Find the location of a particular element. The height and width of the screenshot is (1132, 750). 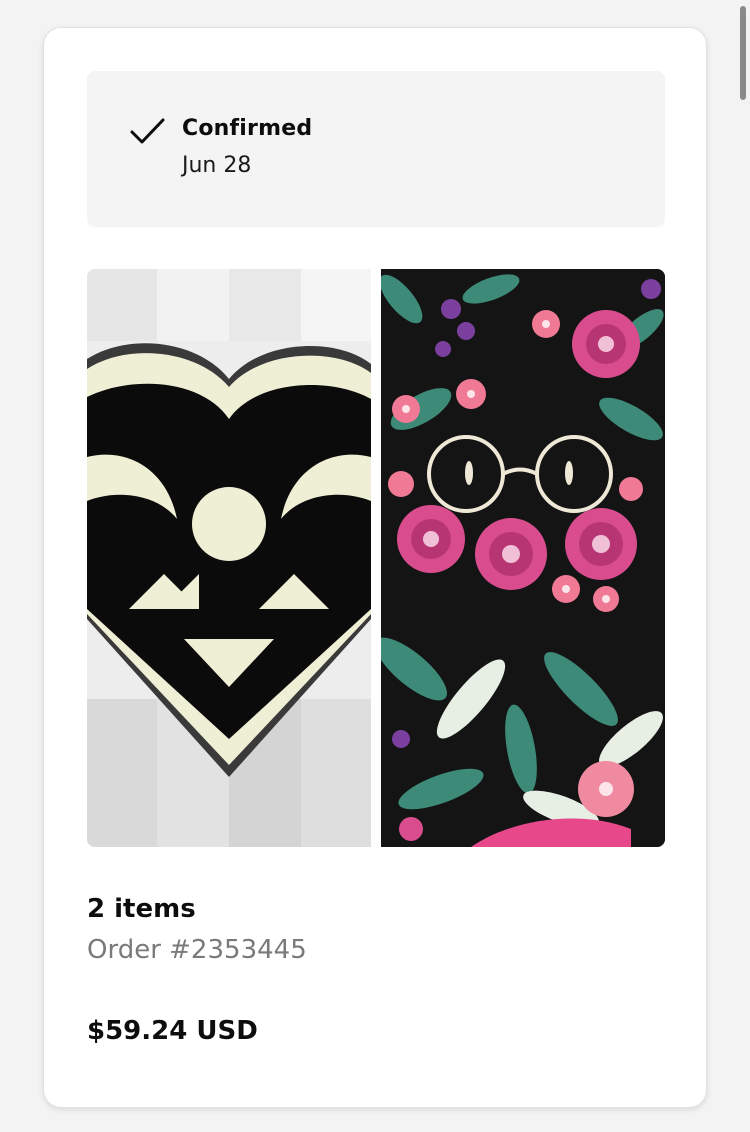

order-number: Order #2353445 is located at coordinates (197, 950).